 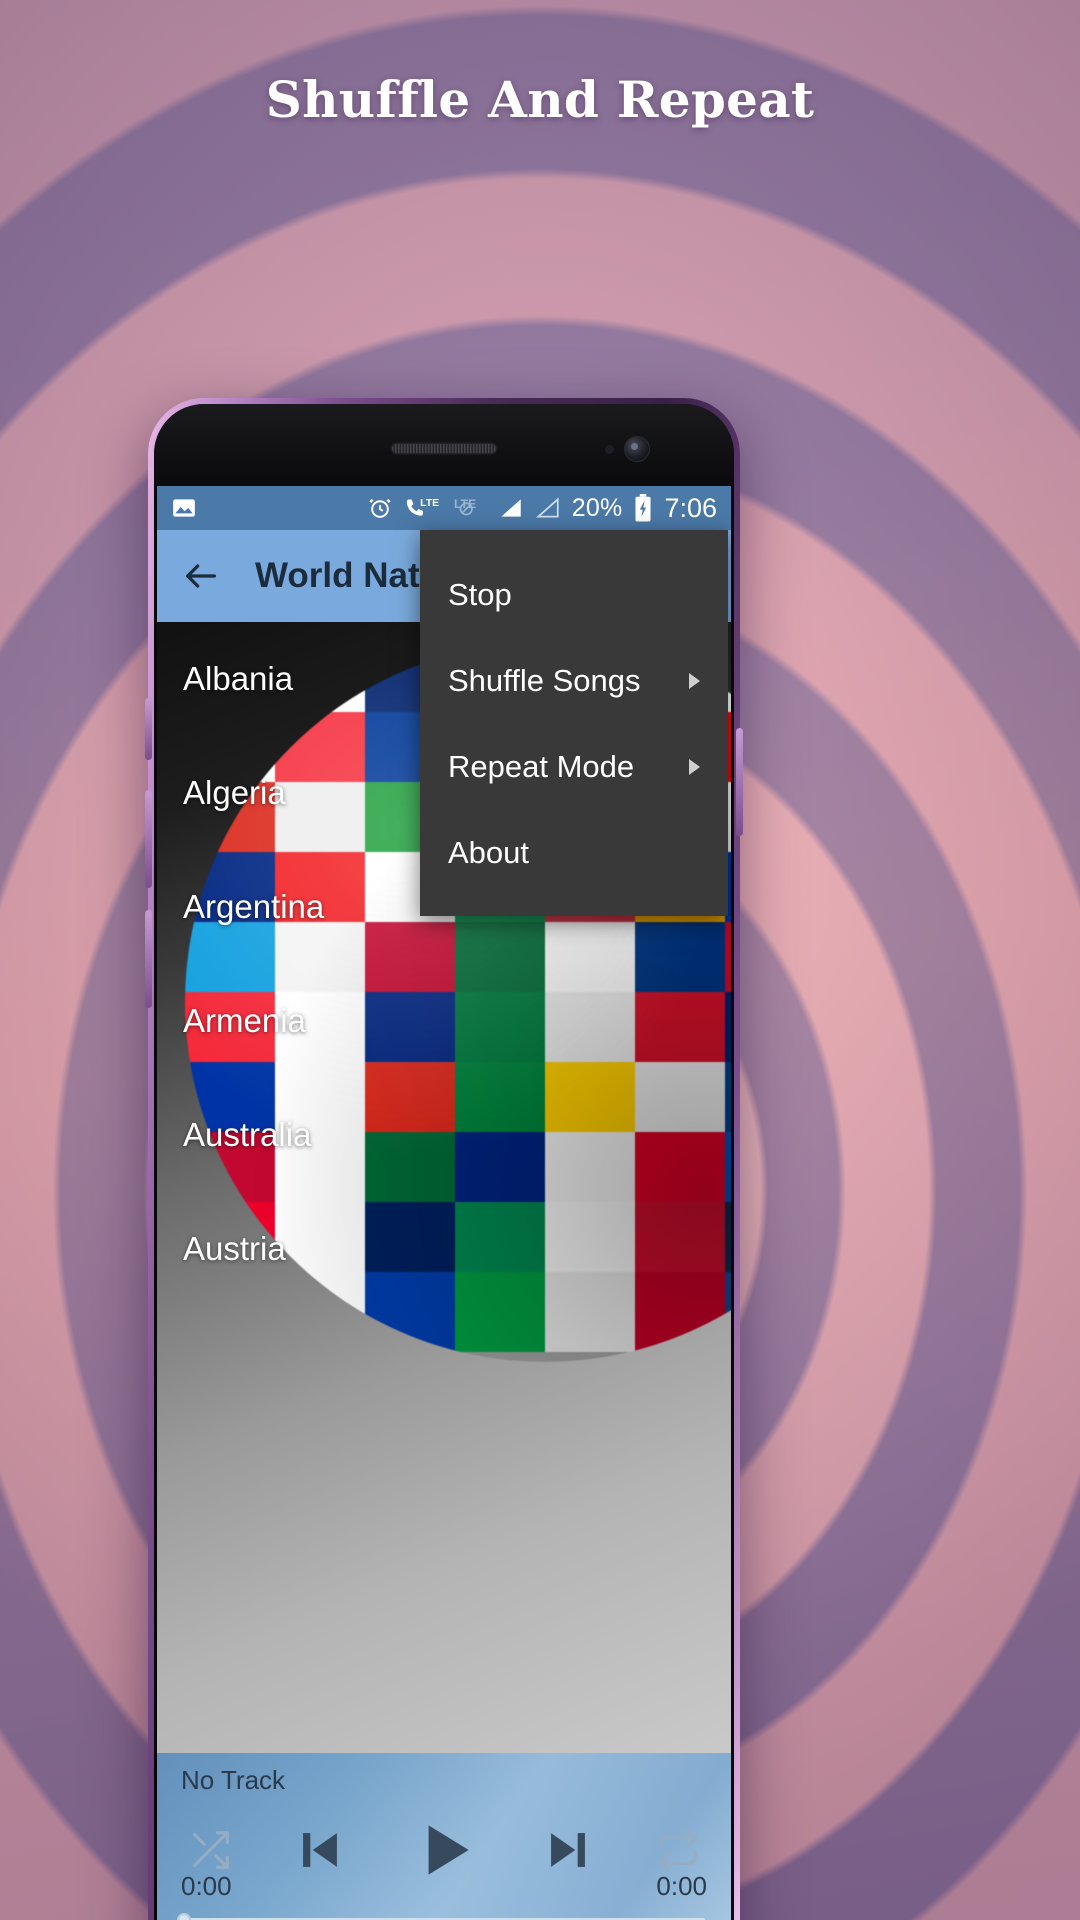 I want to click on bixby-button, so click(x=148, y=729).